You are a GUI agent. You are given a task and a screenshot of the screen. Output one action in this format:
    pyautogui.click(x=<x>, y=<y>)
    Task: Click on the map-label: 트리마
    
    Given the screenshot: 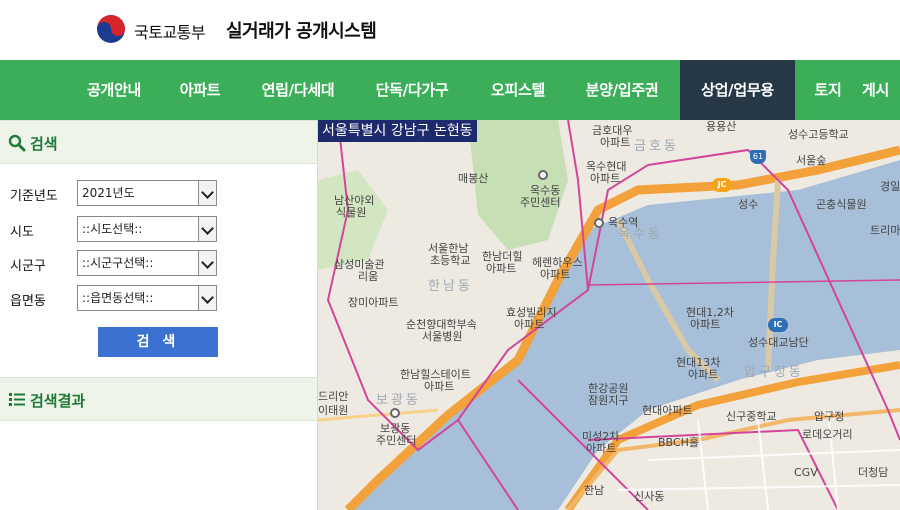 What is the action you would take?
    pyautogui.click(x=885, y=230)
    